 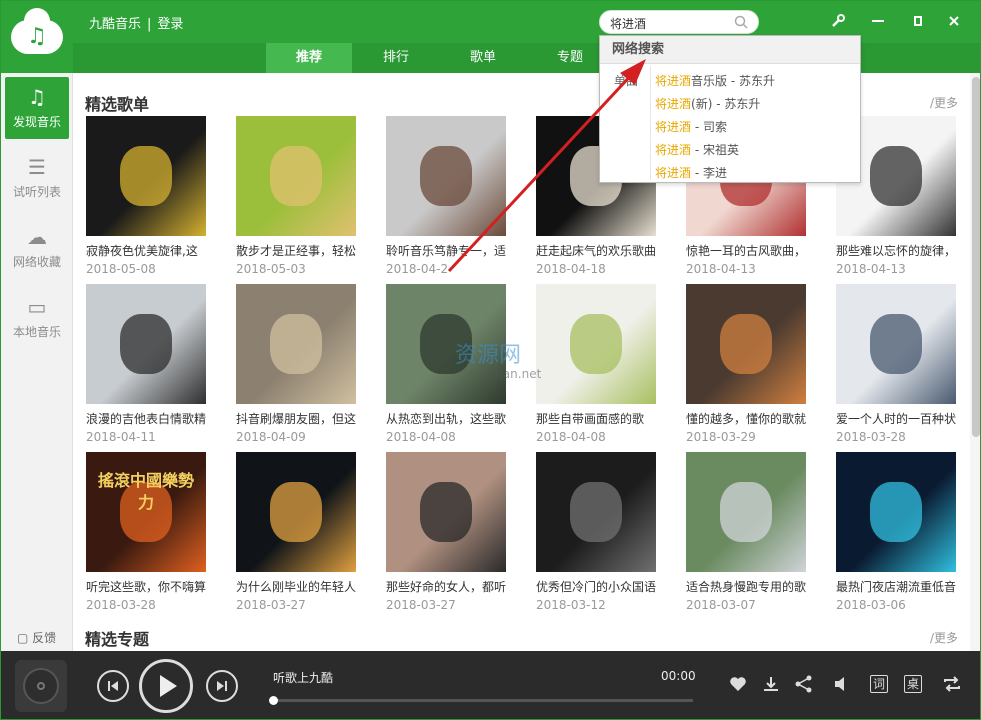 I want to click on download-icon, so click(x=771, y=684).